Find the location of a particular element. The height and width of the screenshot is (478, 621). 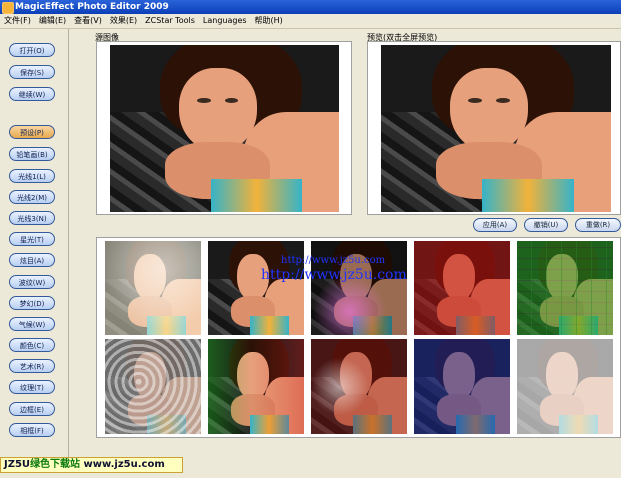

preview-panel is located at coordinates (494, 128).